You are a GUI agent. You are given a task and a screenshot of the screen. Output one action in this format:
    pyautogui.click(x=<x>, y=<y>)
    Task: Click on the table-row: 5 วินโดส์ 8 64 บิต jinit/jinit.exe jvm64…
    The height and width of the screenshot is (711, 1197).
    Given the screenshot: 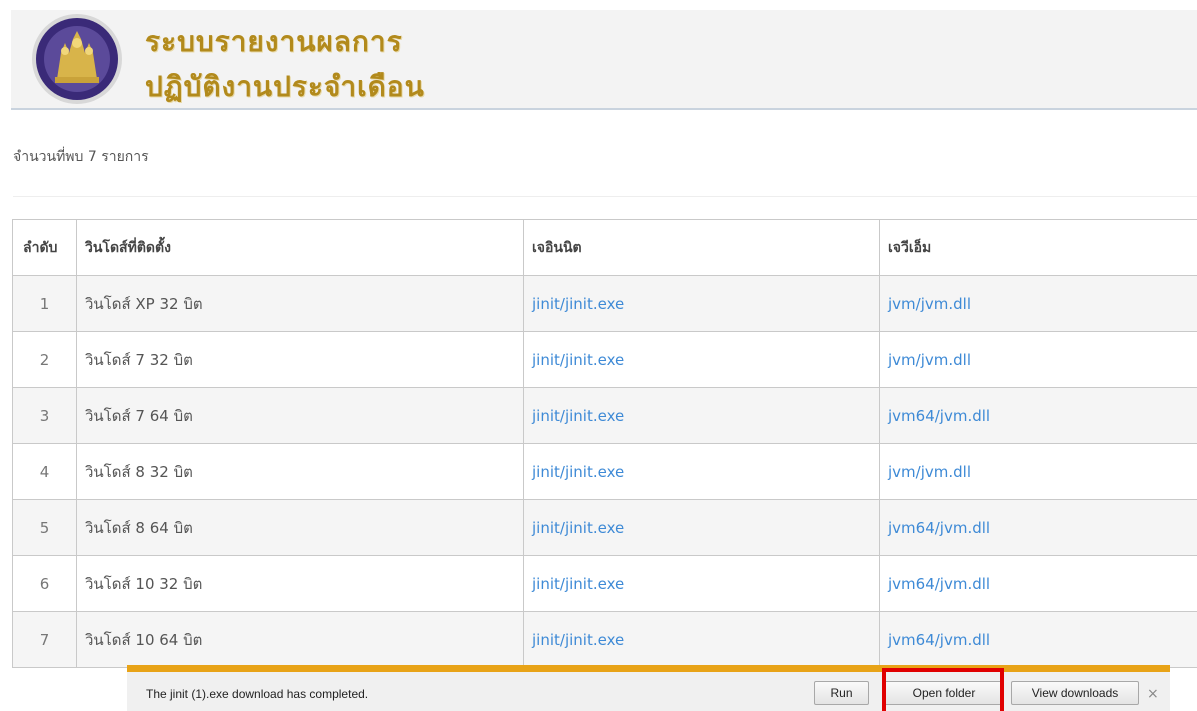 What is the action you would take?
    pyautogui.click(x=604, y=527)
    